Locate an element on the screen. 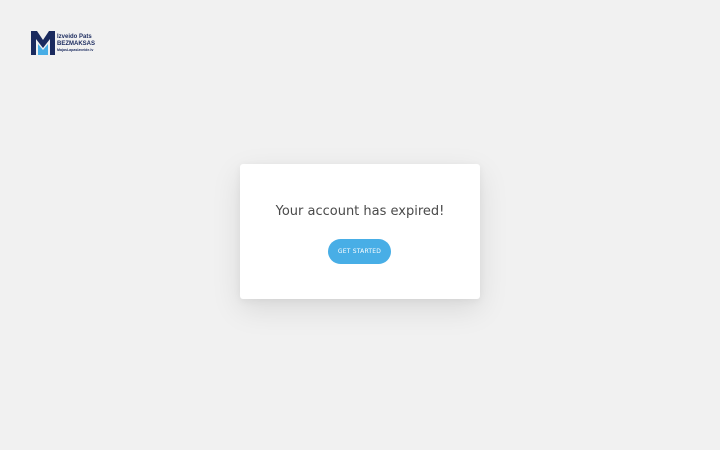 The width and height of the screenshot is (720, 450). logo-line-2: BEZMAKSAS is located at coordinates (76, 43).